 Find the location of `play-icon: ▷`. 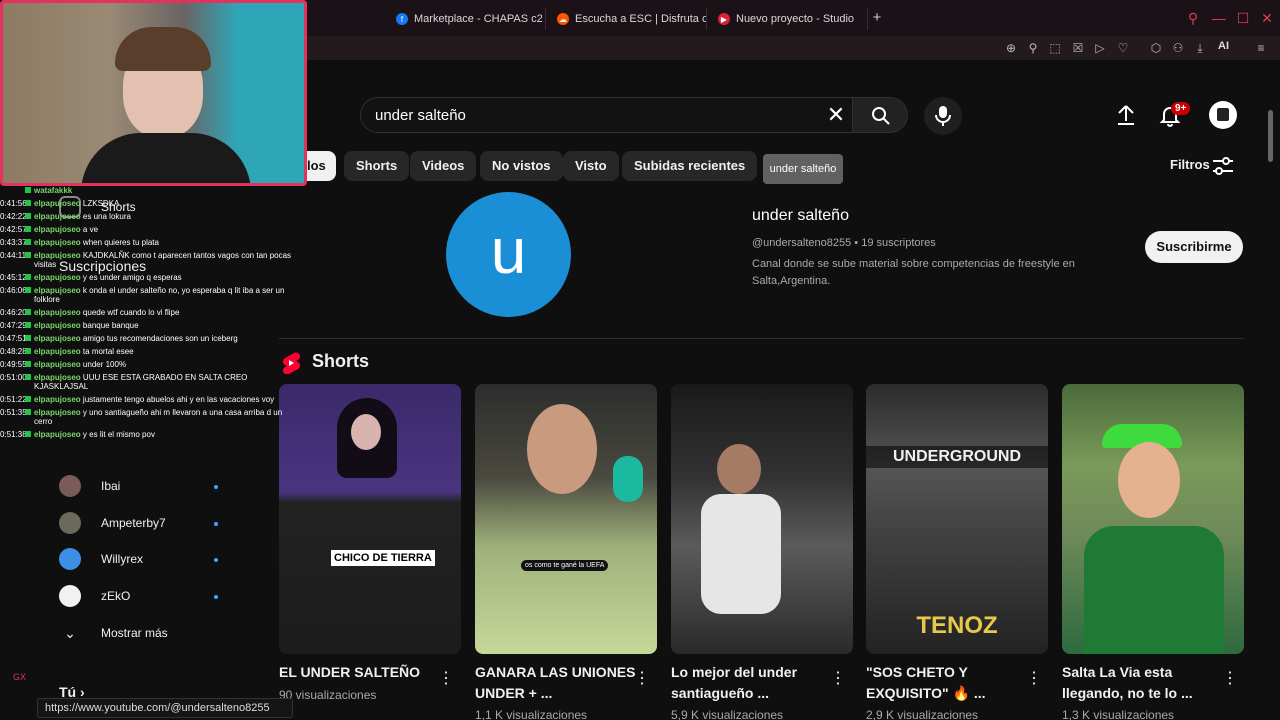

play-icon: ▷ is located at coordinates (1100, 48).